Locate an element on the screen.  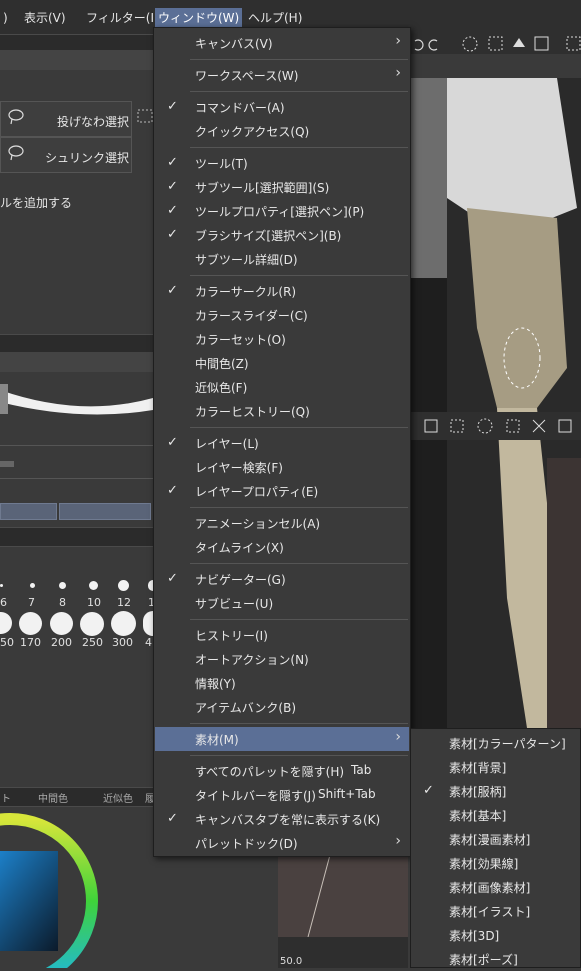
menu-item-27: 素材(M) › is located at coordinates (282, 739).